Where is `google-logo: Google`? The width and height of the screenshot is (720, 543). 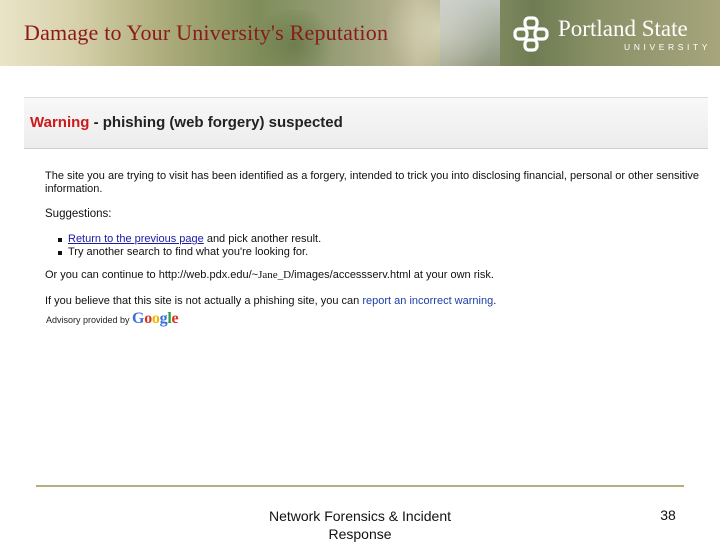 google-logo: Google is located at coordinates (155, 318).